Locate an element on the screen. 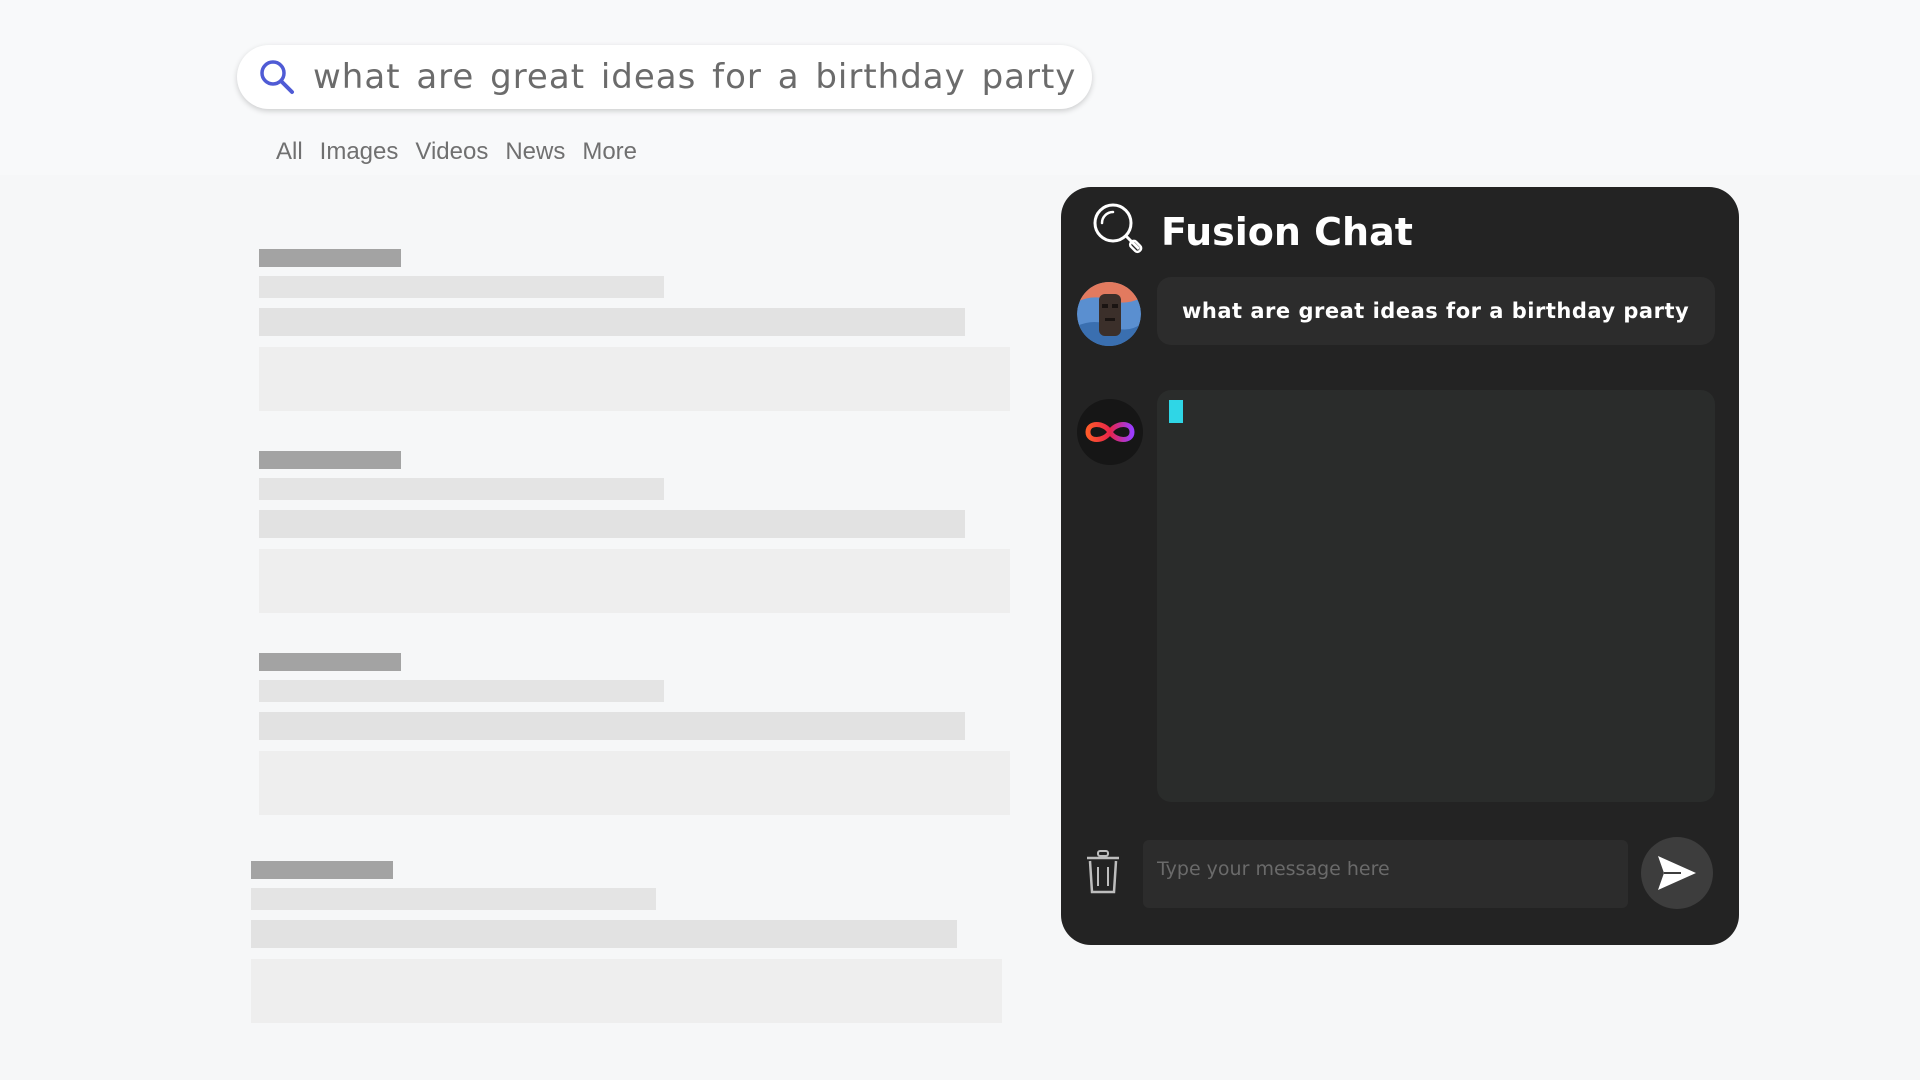 This screenshot has width=1920, height=1080. message-input is located at coordinates (1385, 874).